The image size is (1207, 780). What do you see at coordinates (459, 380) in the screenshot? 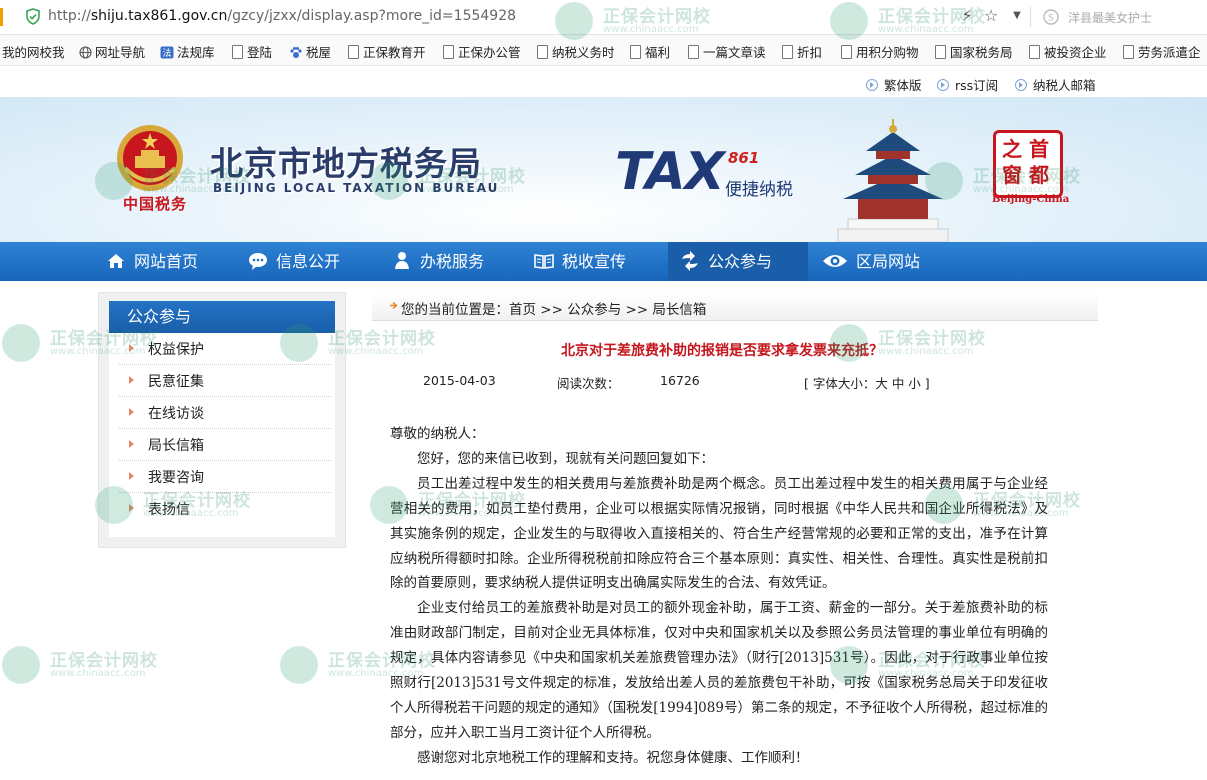
I see `article-date: 2015-04-03` at bounding box center [459, 380].